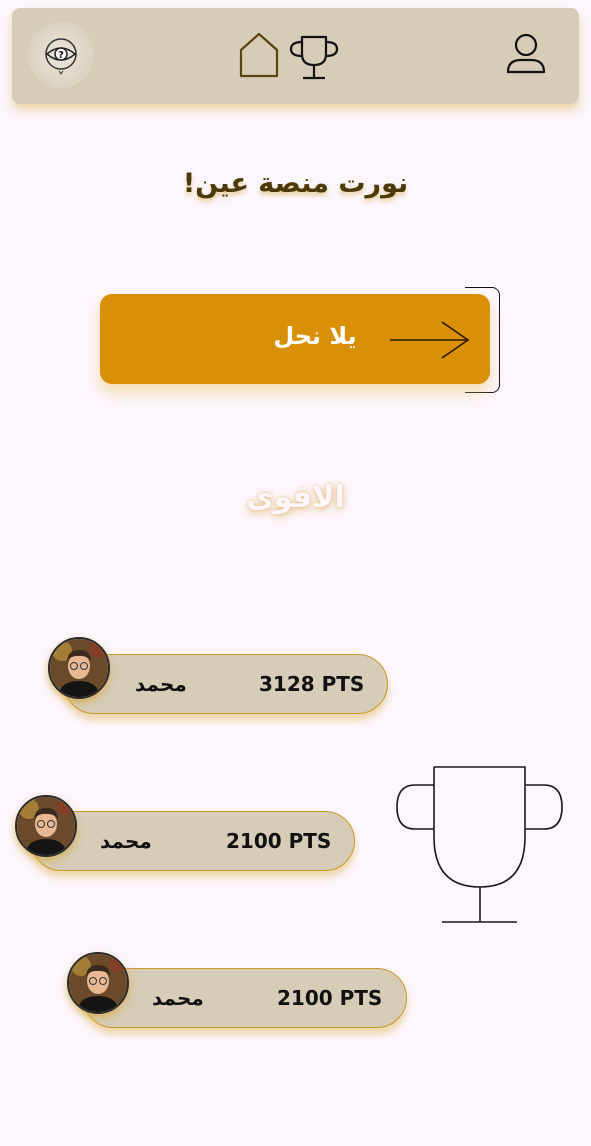 The image size is (591, 1146). Describe the element at coordinates (259, 56) in the screenshot. I see `home-icon` at that location.